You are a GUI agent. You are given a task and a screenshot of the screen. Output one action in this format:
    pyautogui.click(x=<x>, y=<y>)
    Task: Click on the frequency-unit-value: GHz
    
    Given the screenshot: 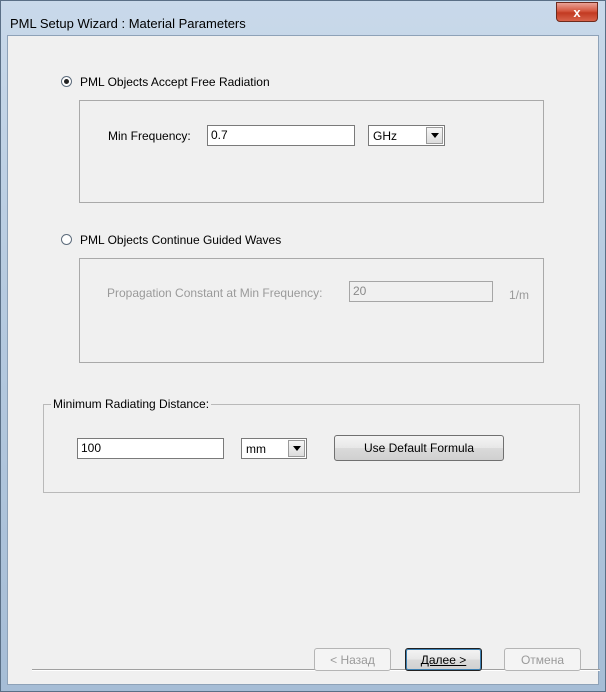 What is the action you would take?
    pyautogui.click(x=385, y=136)
    